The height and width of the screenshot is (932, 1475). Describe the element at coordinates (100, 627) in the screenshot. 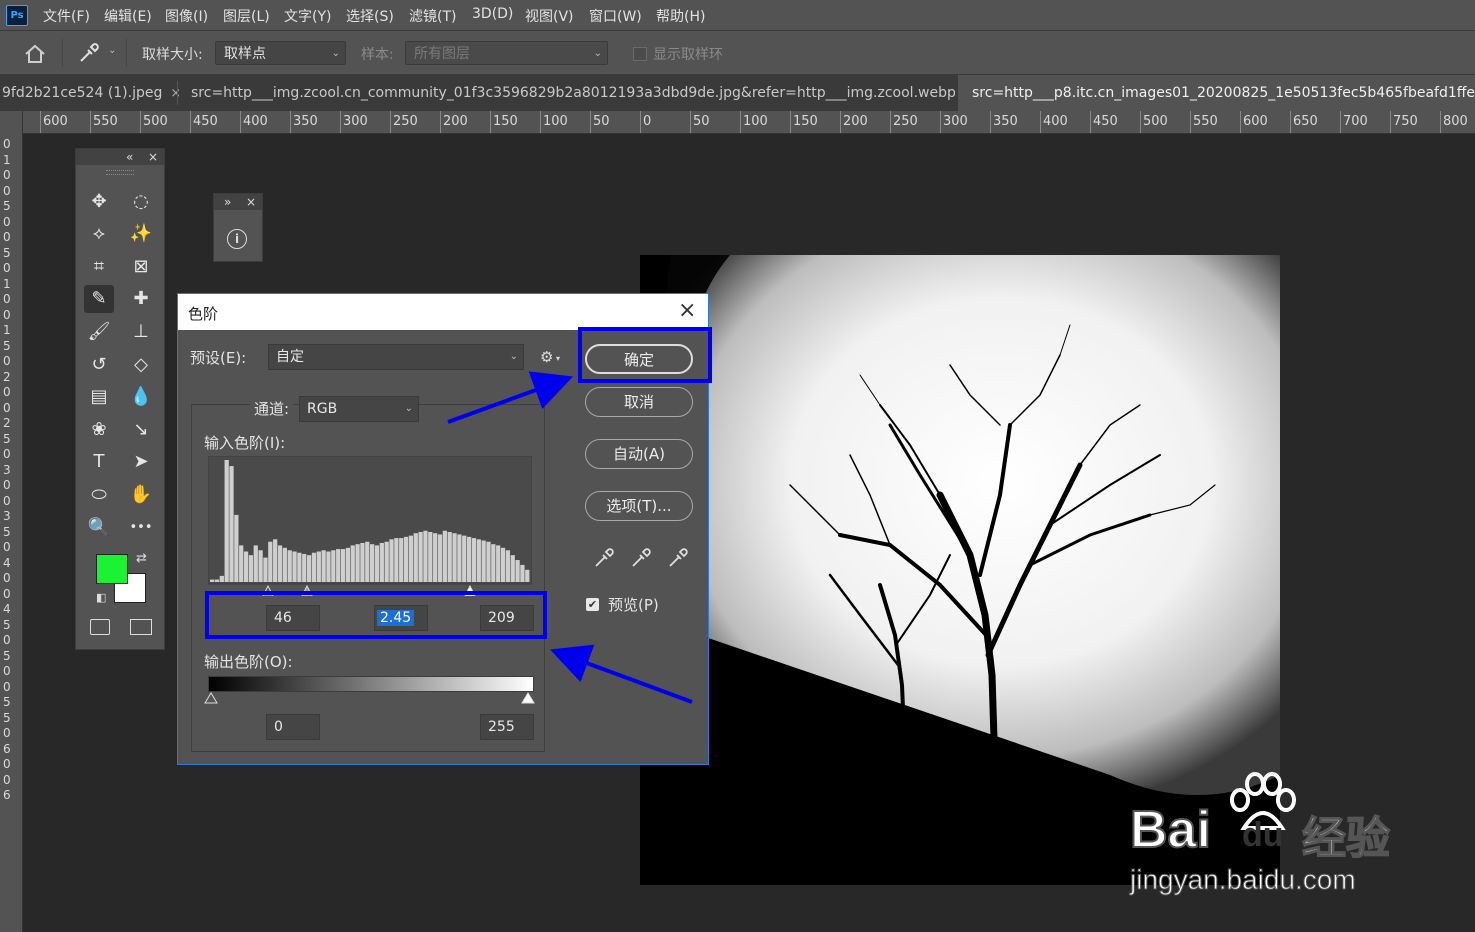

I see `quick-mask-icon` at that location.